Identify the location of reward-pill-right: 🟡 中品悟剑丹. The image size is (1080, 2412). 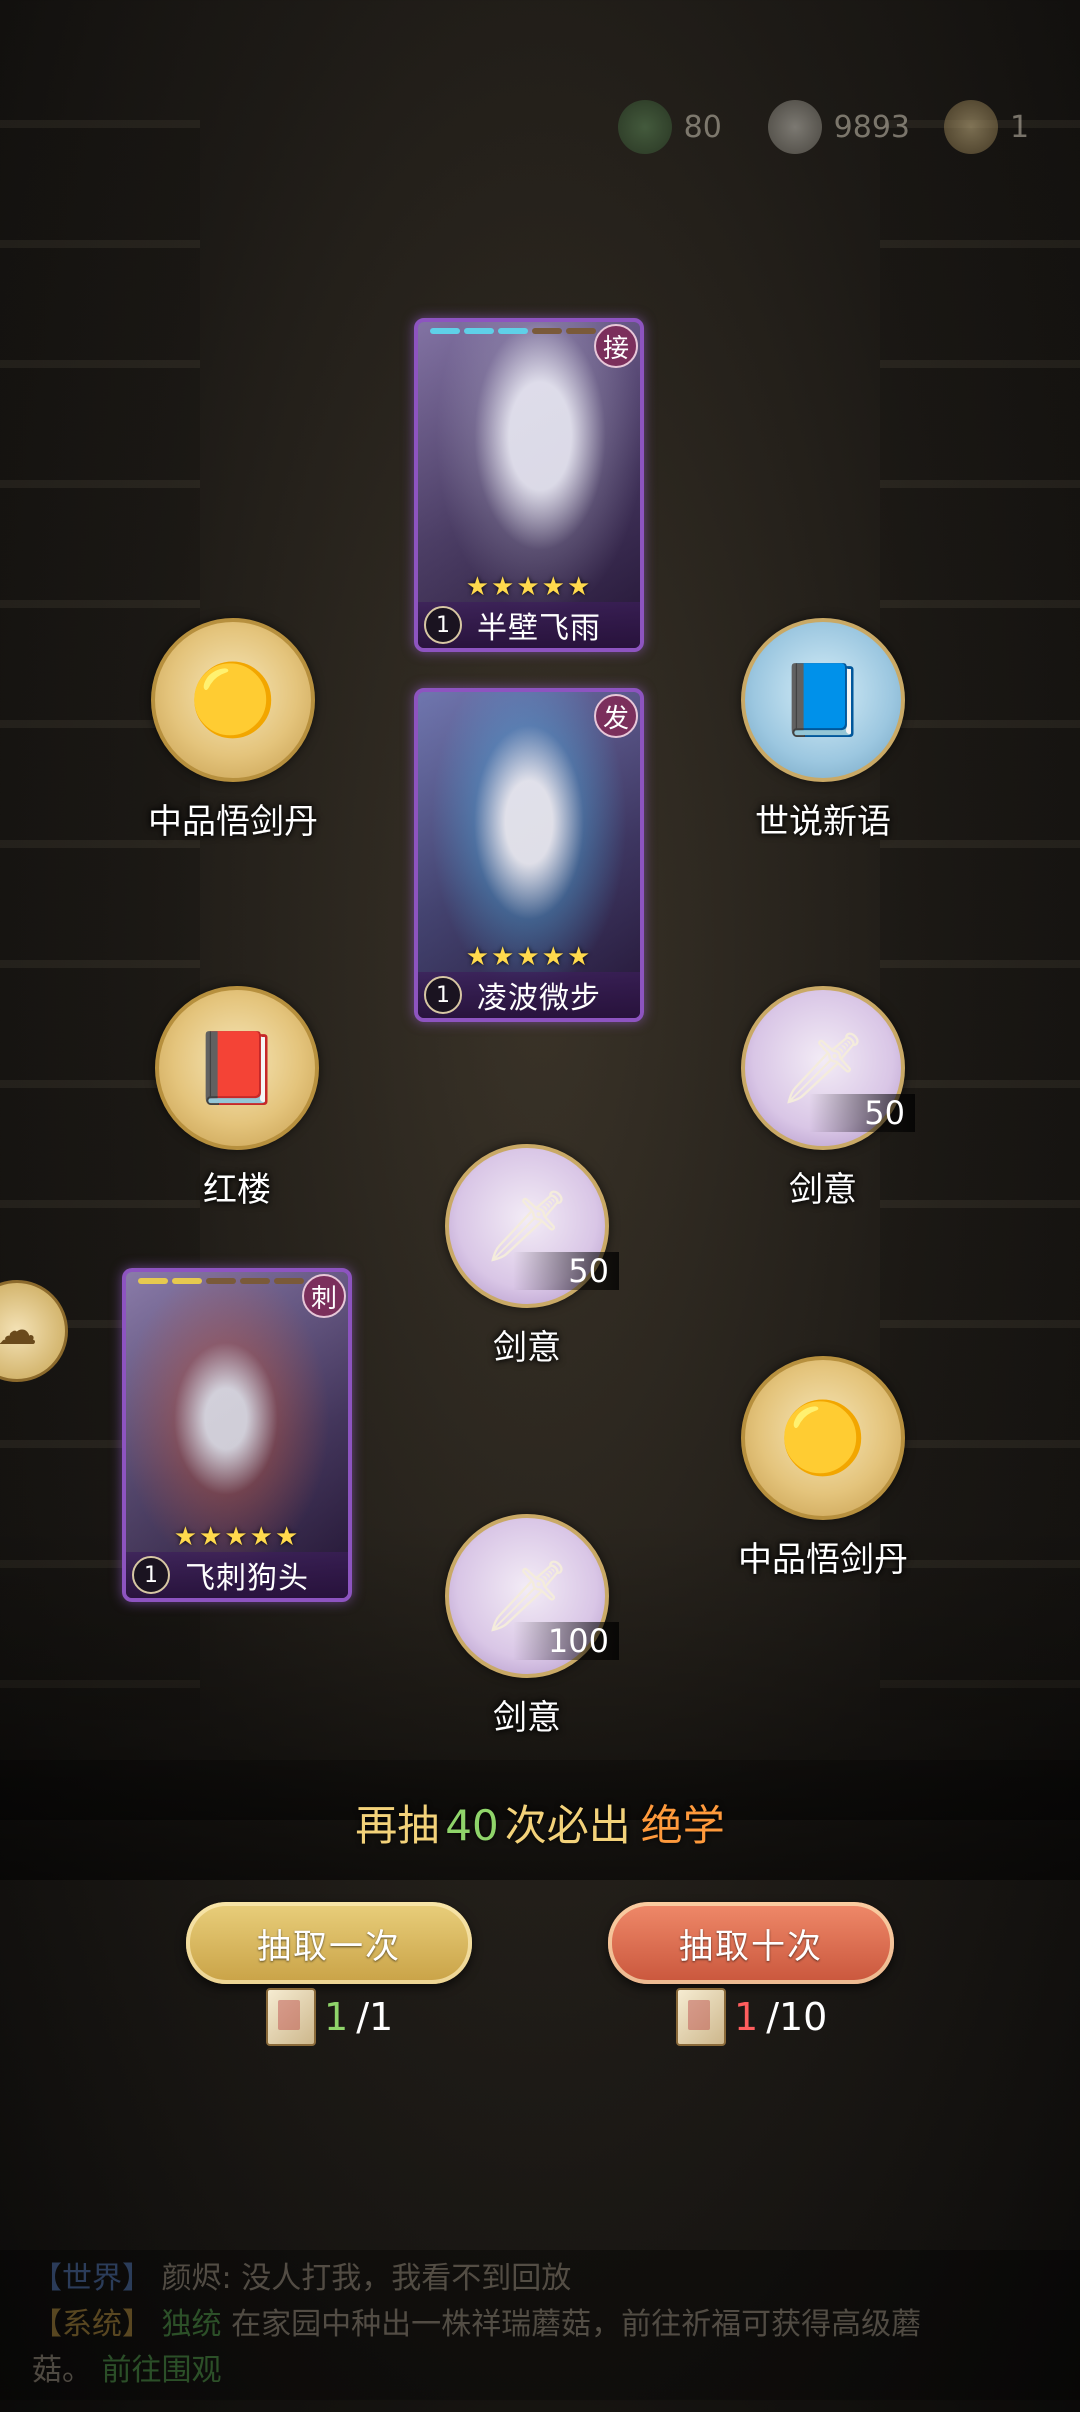
(823, 1468).